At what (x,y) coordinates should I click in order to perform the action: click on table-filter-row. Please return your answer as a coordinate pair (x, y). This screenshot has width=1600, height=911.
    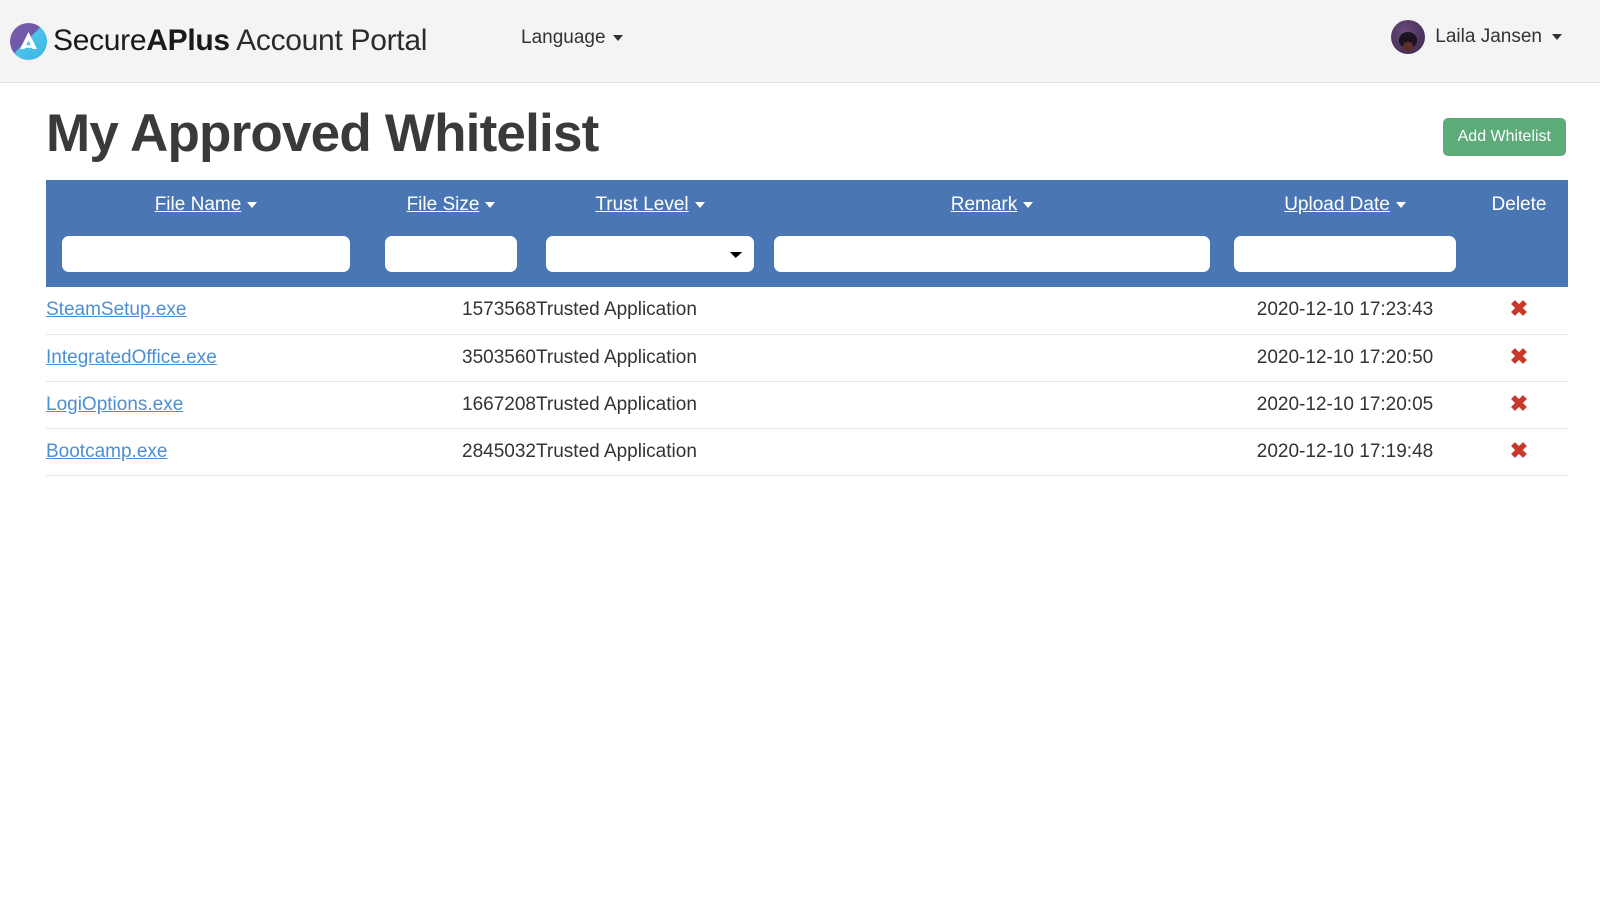
    Looking at the image, I should click on (807, 258).